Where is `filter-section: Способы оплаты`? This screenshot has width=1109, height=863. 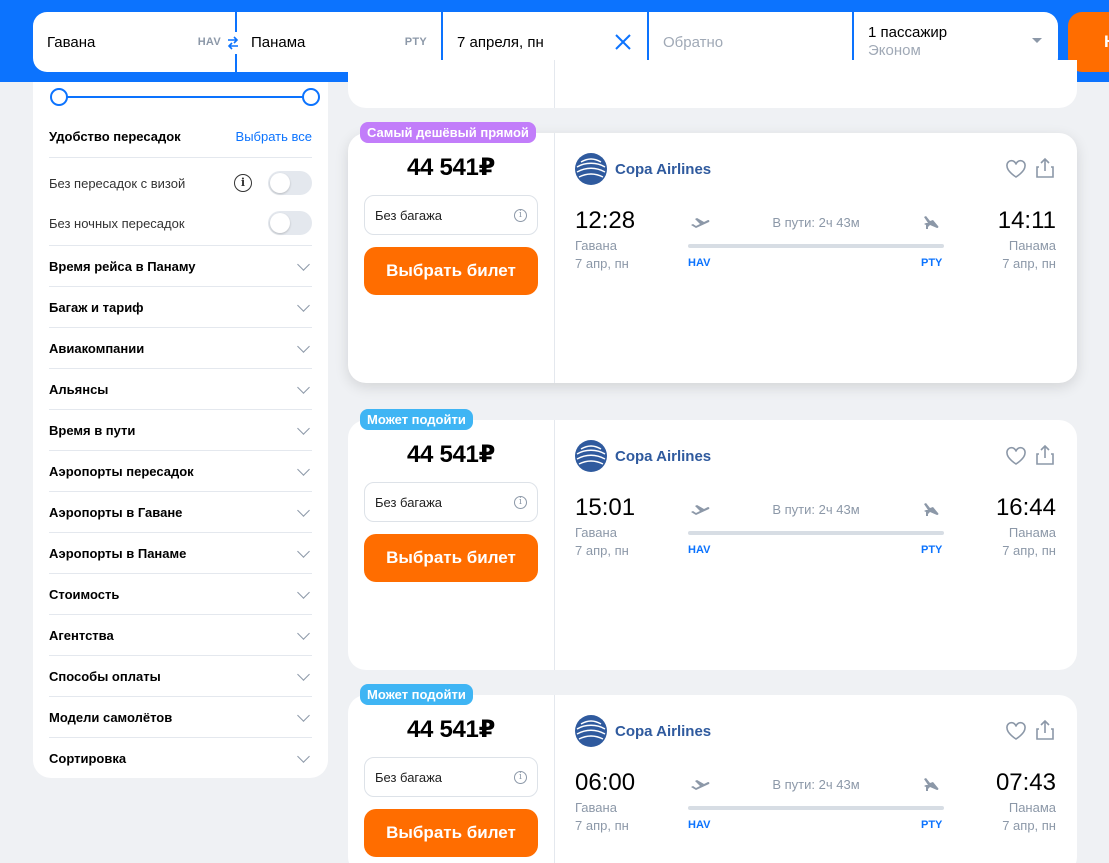 filter-section: Способы оплаты is located at coordinates (180, 676).